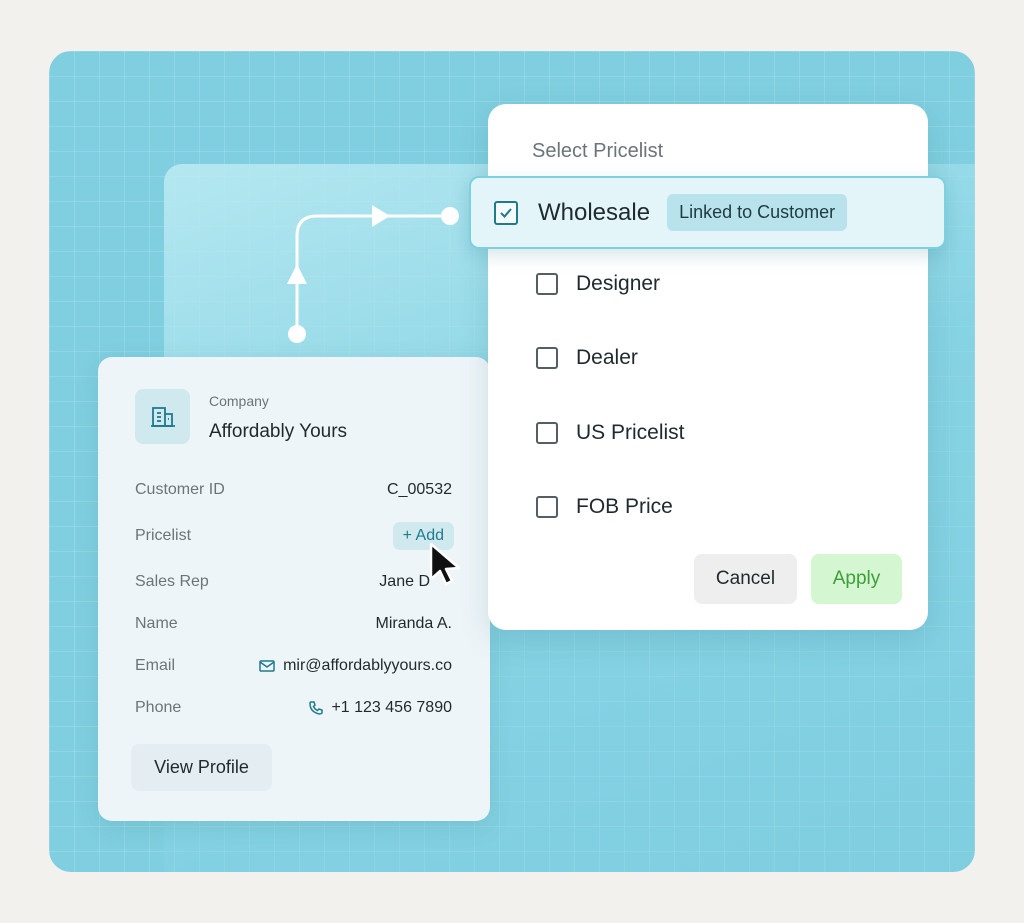  What do you see at coordinates (445, 564) in the screenshot?
I see `cursor-icon` at bounding box center [445, 564].